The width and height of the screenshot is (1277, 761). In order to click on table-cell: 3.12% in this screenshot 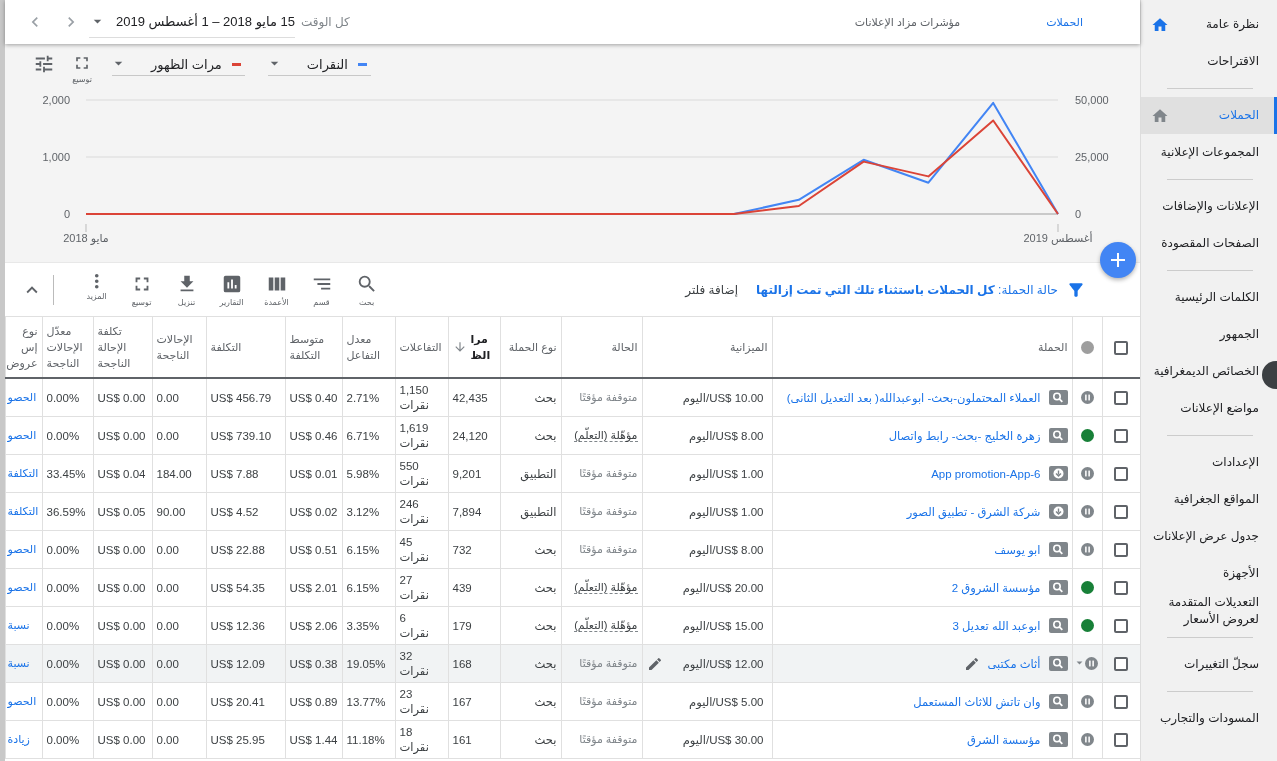, I will do `click(363, 511)`.